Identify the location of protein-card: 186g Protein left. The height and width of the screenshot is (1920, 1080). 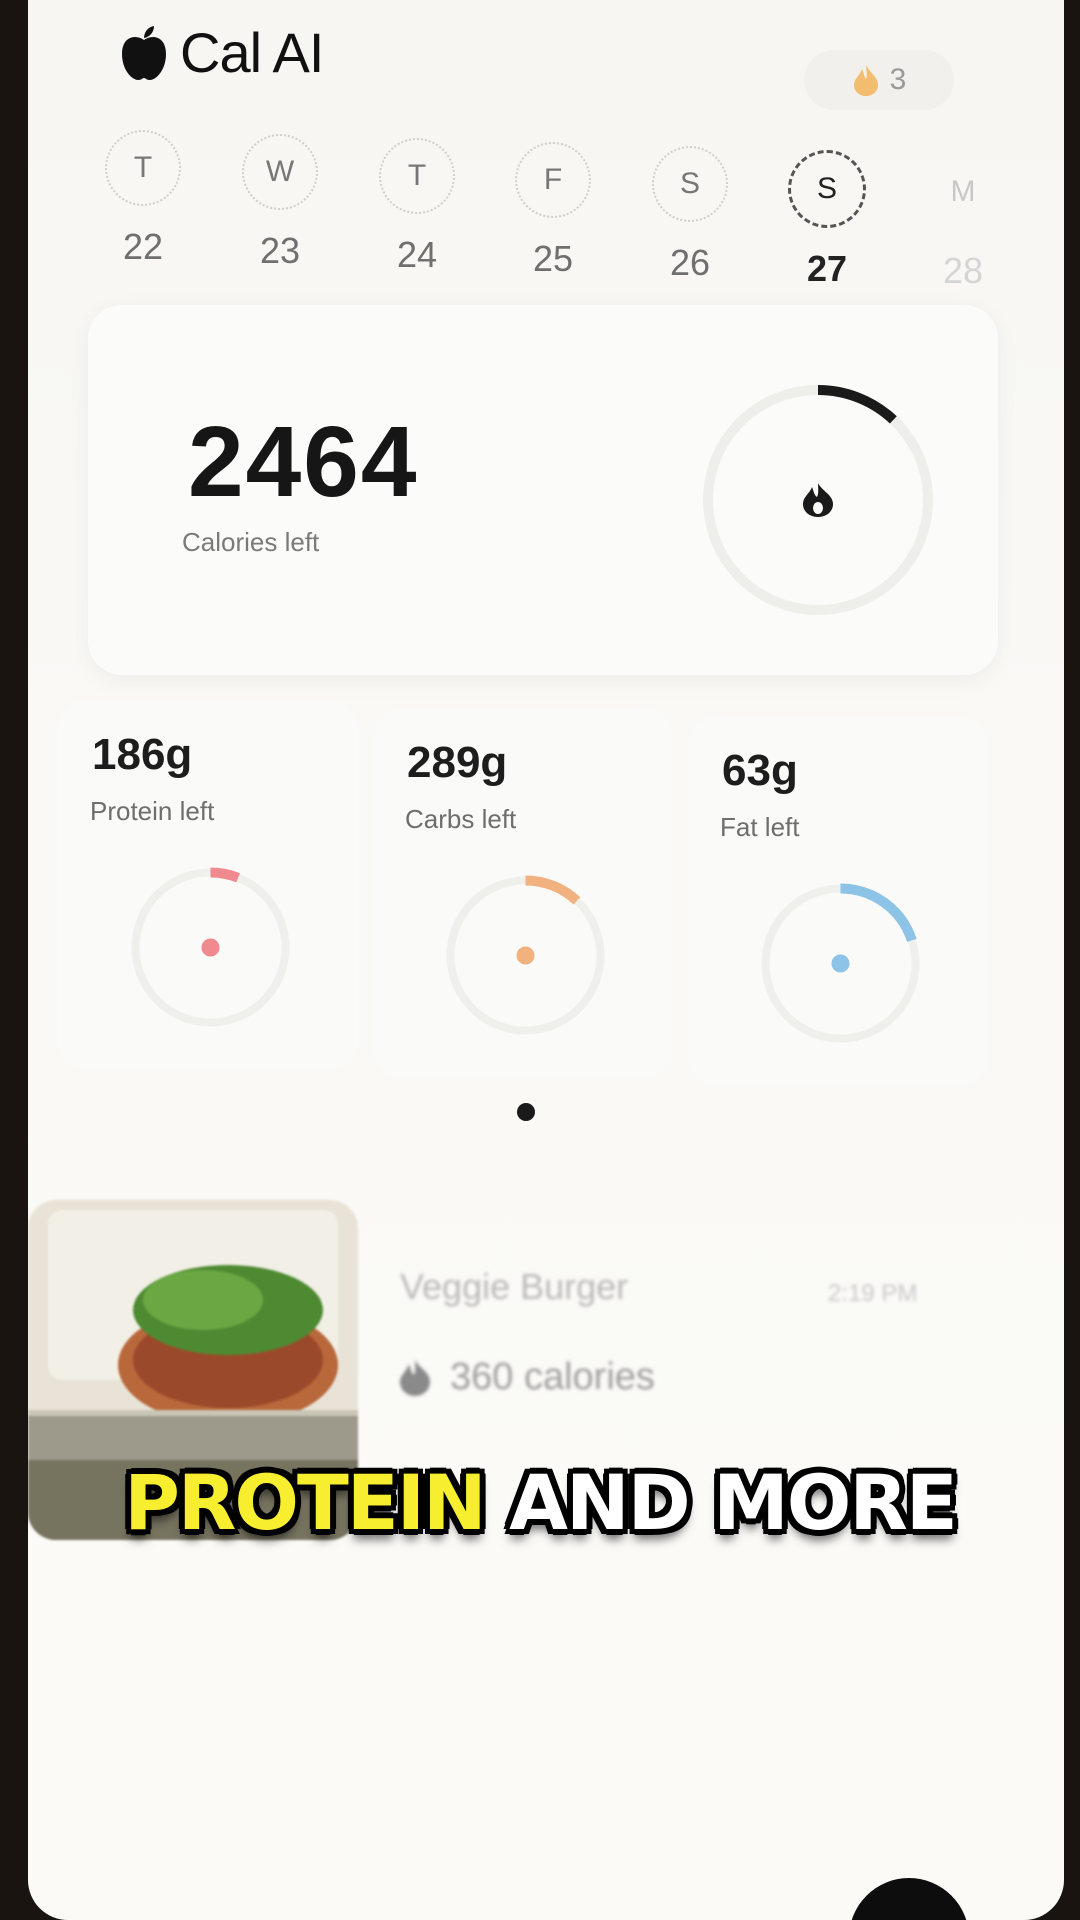
(208, 885).